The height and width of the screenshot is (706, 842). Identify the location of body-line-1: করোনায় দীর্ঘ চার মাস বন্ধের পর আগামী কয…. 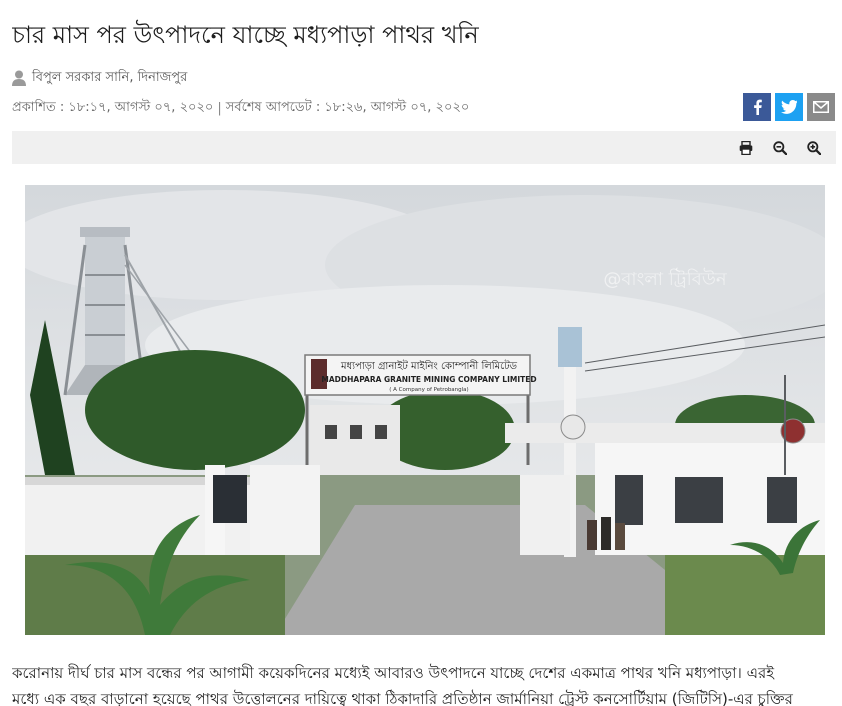
(393, 673).